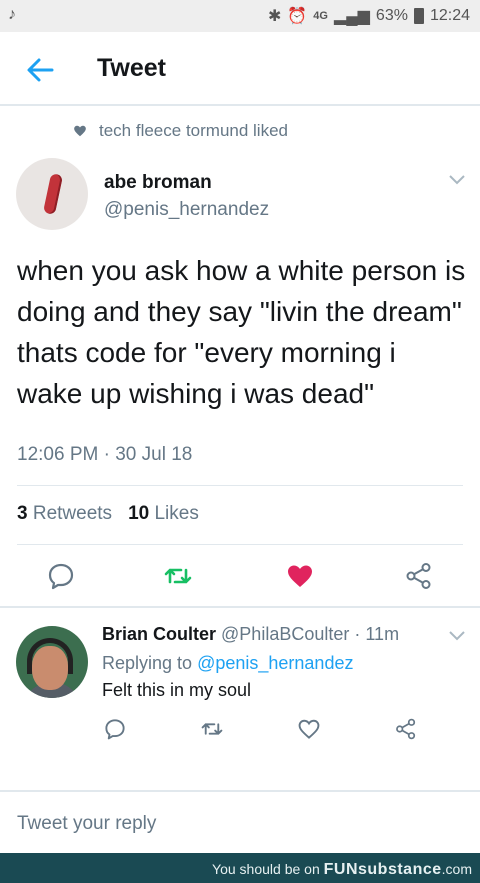 This screenshot has width=480, height=883. What do you see at coordinates (275, 663) in the screenshot?
I see `replying-to-handle: @penis_hernandez` at bounding box center [275, 663].